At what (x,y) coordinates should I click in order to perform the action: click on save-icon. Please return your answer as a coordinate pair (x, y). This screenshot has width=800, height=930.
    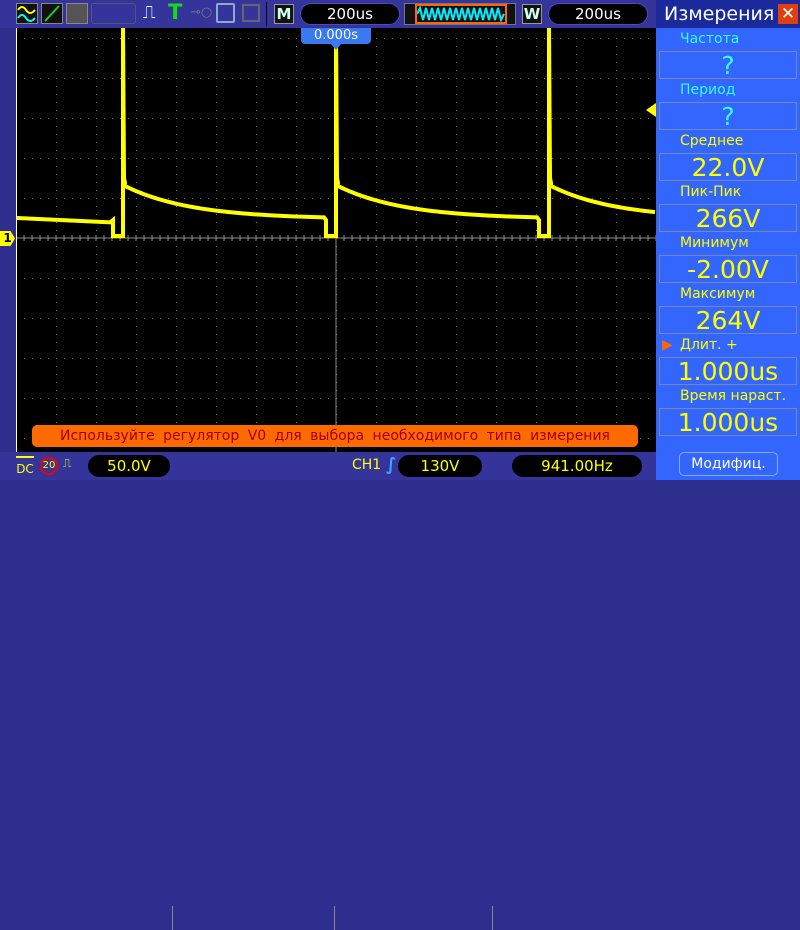
    Looking at the image, I should click on (225, 13).